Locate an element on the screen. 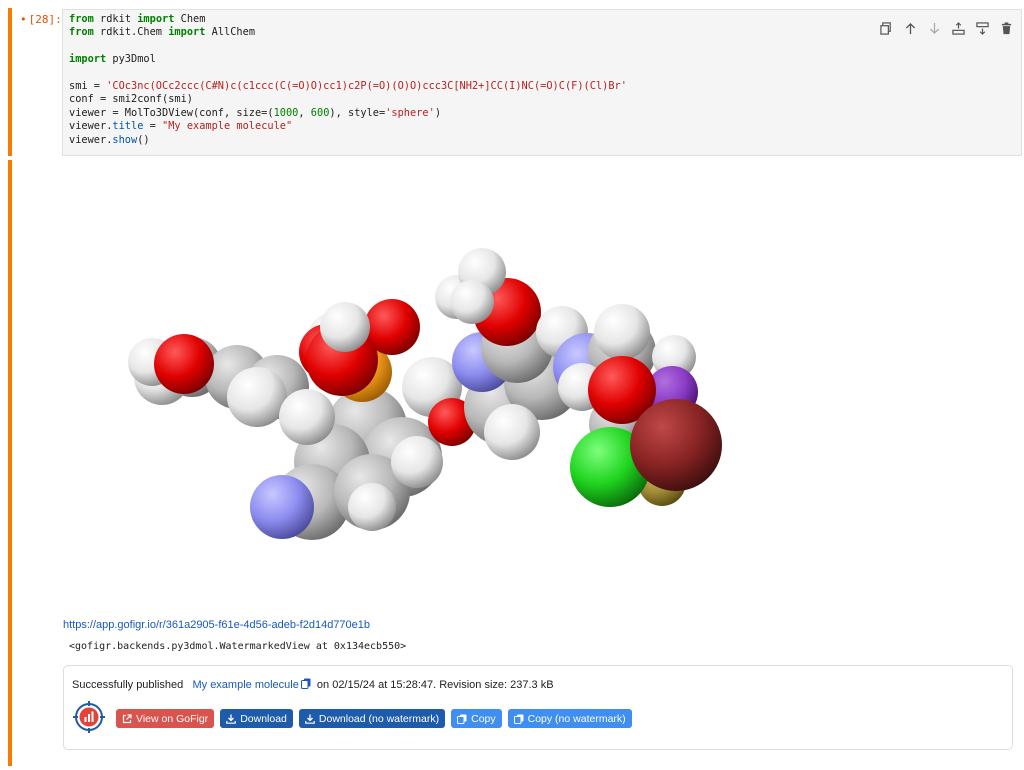  move-up-icon is located at coordinates (910, 28).